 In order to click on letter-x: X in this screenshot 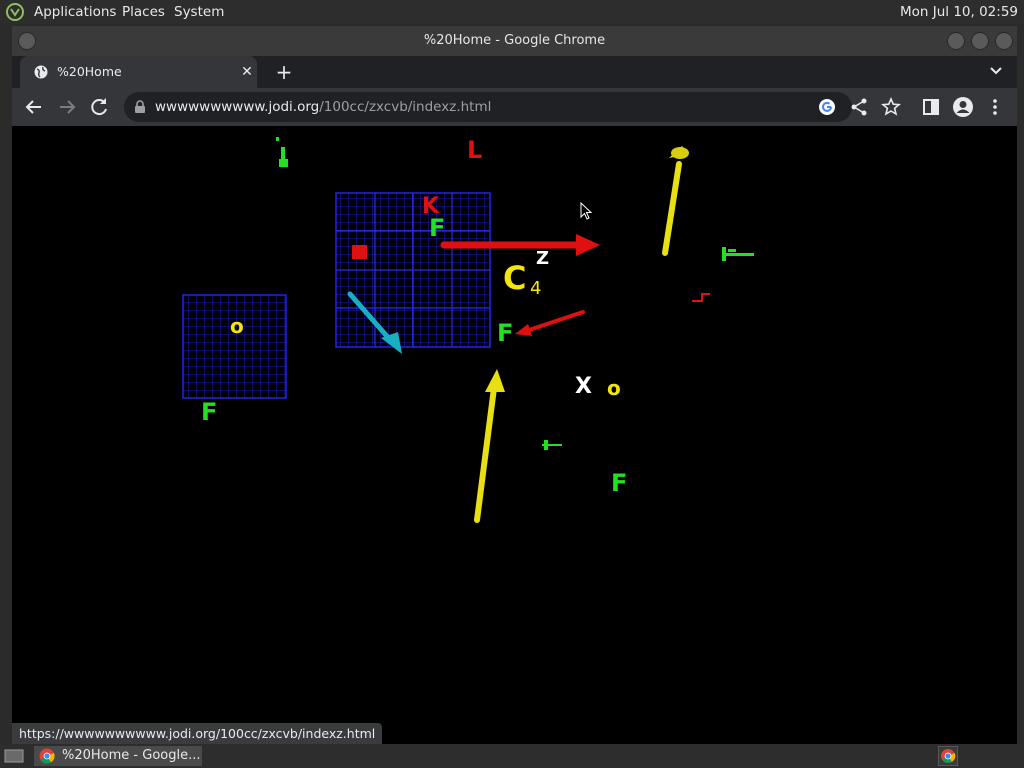, I will do `click(583, 386)`.